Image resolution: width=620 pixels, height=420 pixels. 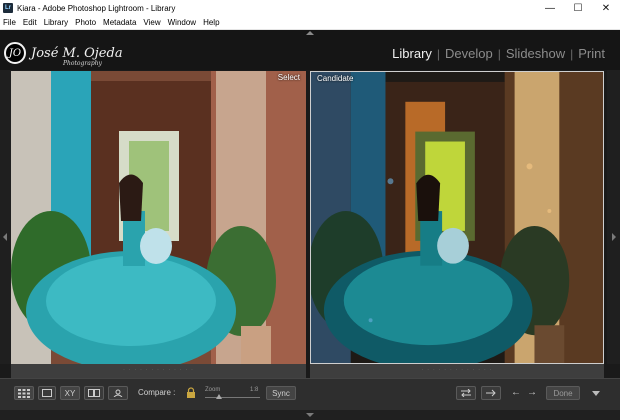 What do you see at coordinates (516, 392) in the screenshot?
I see `previous-photo-icon: ←` at bounding box center [516, 392].